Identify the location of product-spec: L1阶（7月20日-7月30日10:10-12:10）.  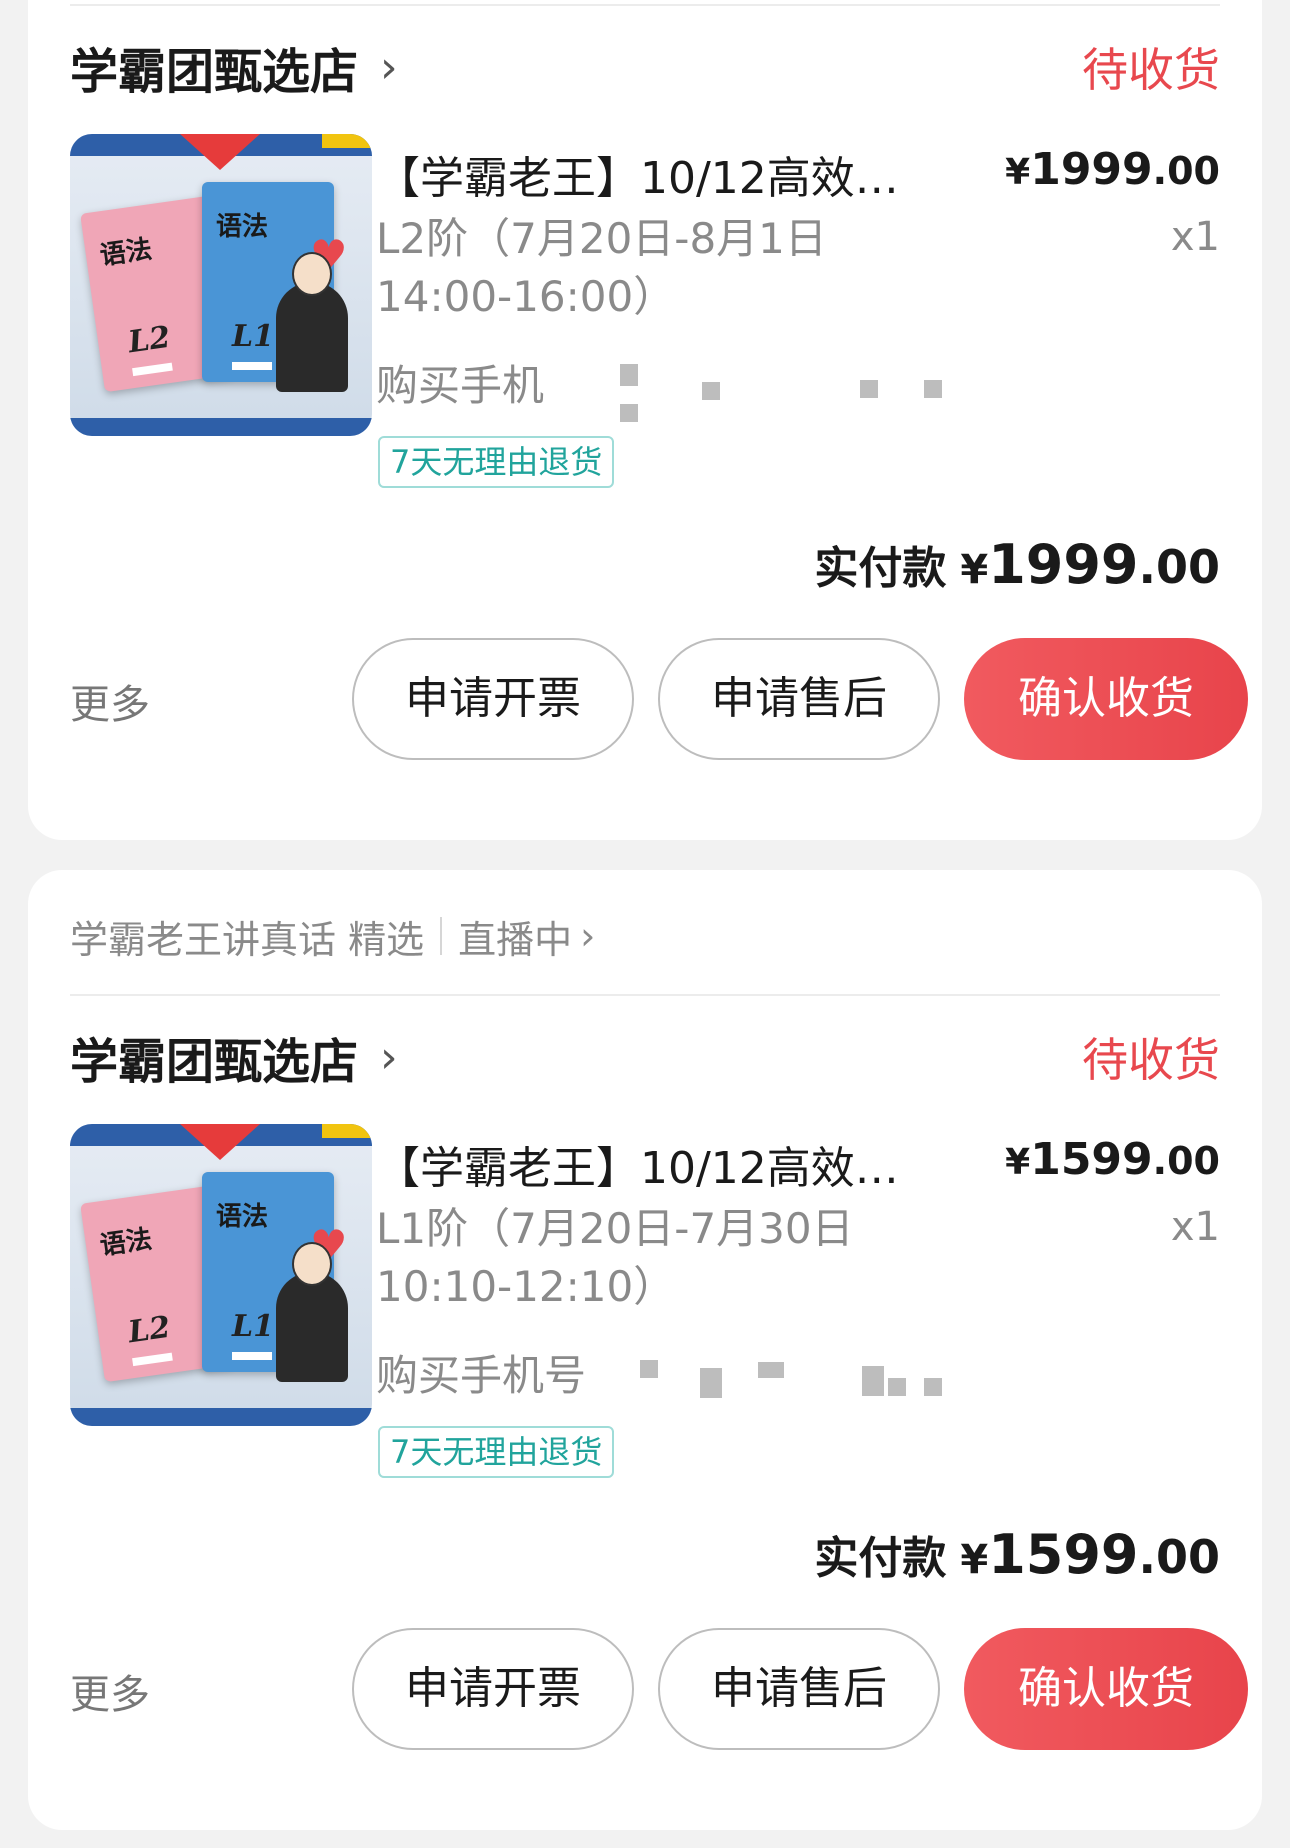
(615, 1257).